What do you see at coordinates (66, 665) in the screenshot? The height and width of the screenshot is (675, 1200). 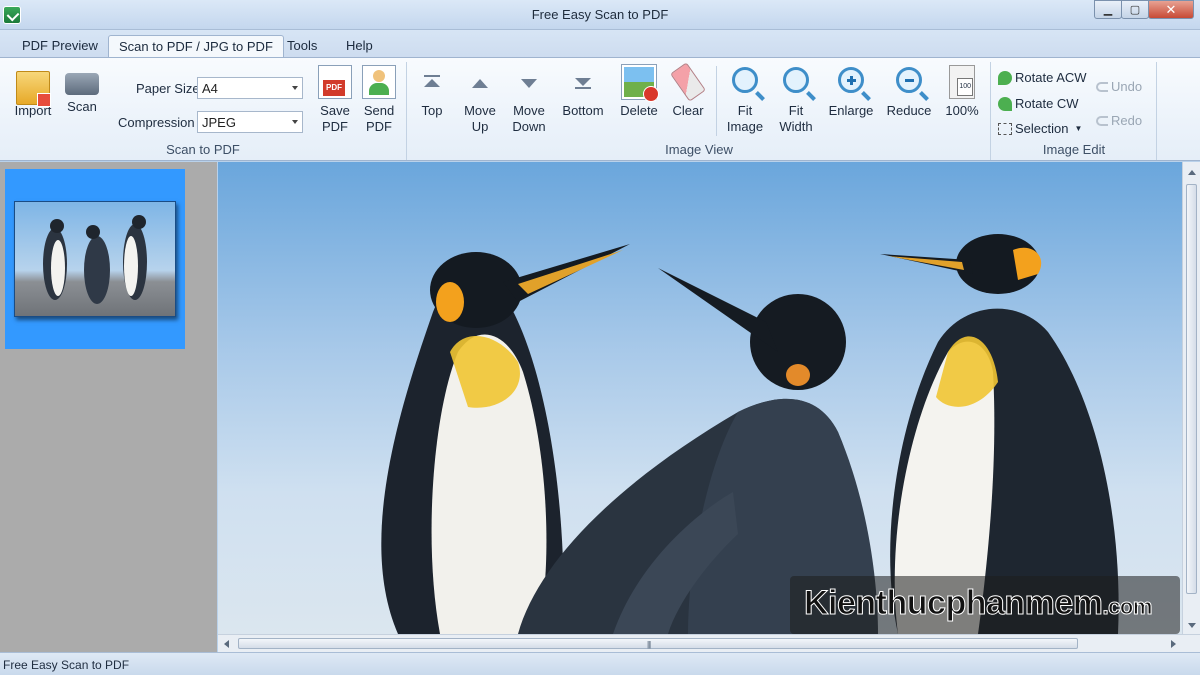 I see `status-text: Free Easy Scan to PDF` at bounding box center [66, 665].